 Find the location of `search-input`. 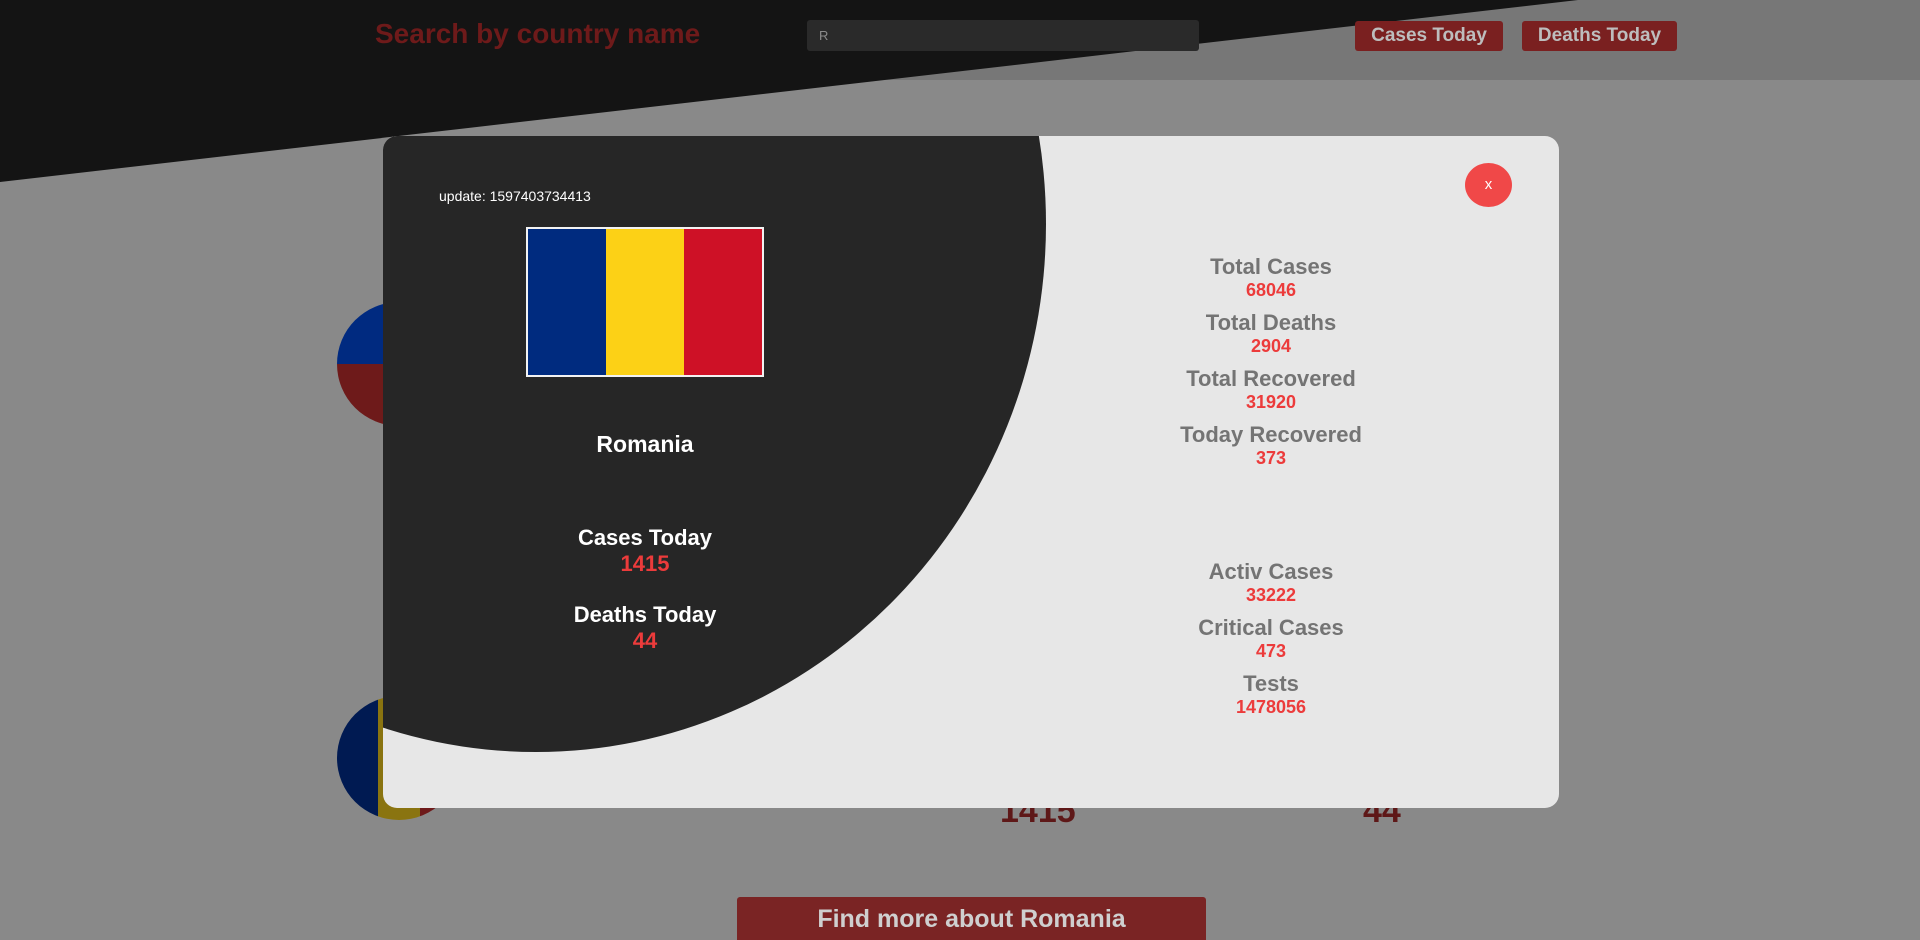

search-input is located at coordinates (1003, 35).